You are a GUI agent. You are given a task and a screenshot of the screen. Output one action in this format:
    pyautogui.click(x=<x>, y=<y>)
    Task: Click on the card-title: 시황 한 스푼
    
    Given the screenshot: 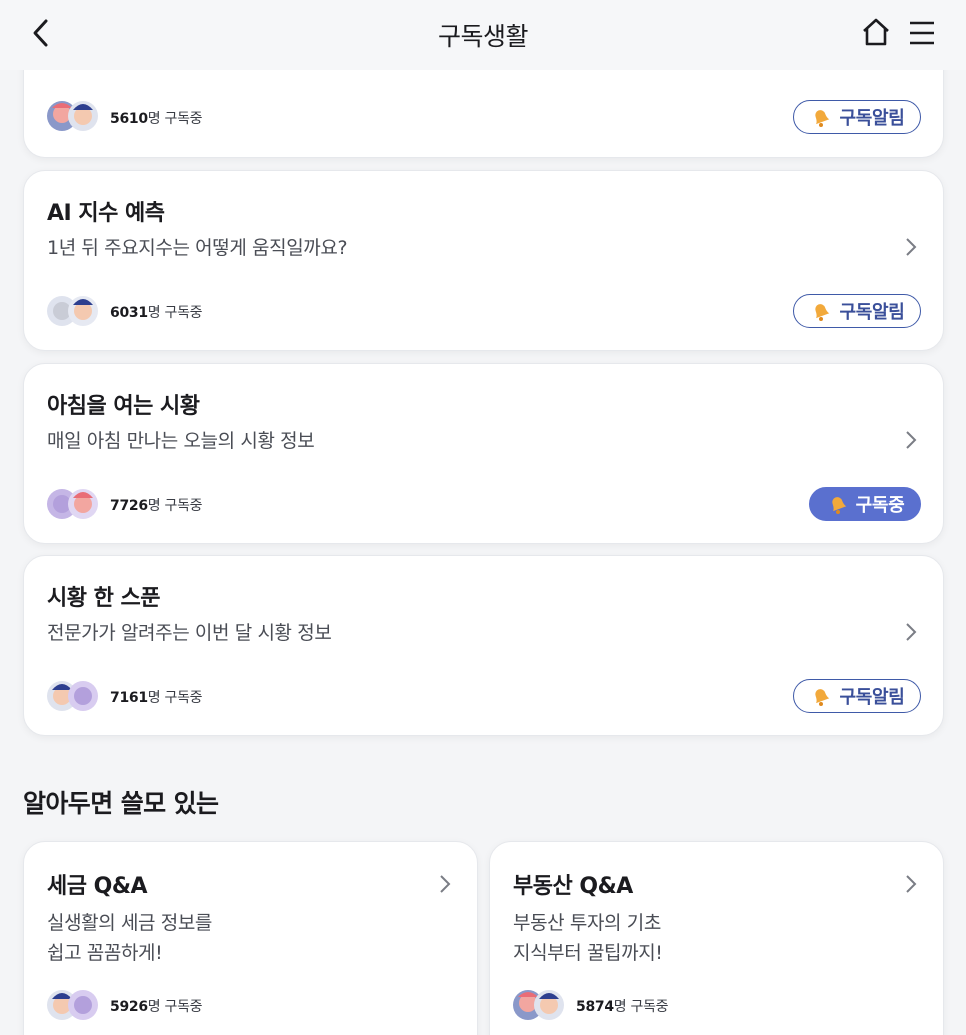 What is the action you would take?
    pyautogui.click(x=104, y=598)
    